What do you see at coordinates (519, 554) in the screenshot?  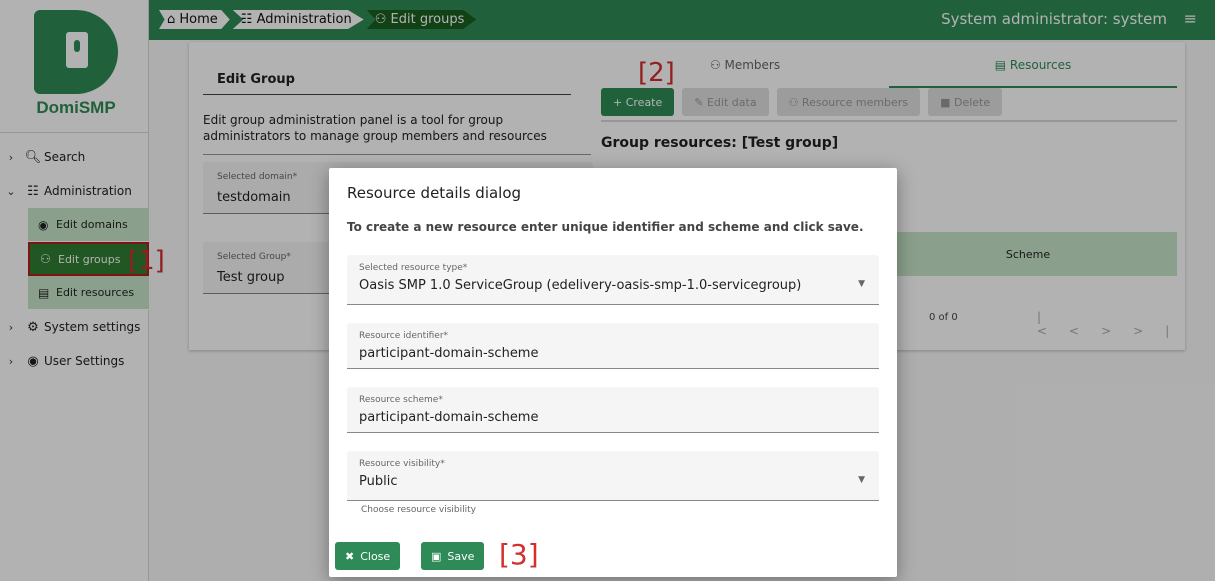 I see `annotation-marker-3: [3]` at bounding box center [519, 554].